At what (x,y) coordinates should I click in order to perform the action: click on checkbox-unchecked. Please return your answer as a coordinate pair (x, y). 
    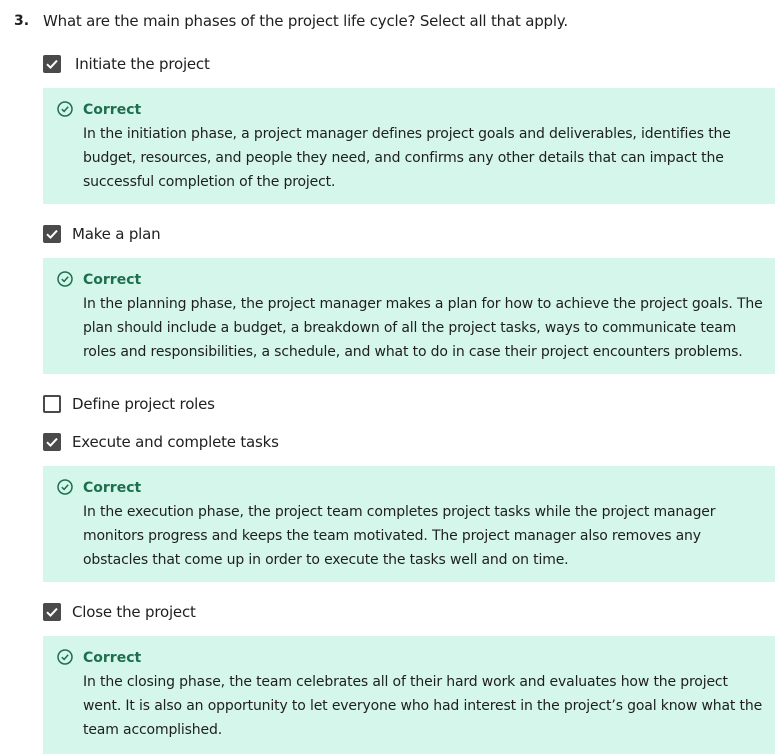
    Looking at the image, I should click on (52, 404).